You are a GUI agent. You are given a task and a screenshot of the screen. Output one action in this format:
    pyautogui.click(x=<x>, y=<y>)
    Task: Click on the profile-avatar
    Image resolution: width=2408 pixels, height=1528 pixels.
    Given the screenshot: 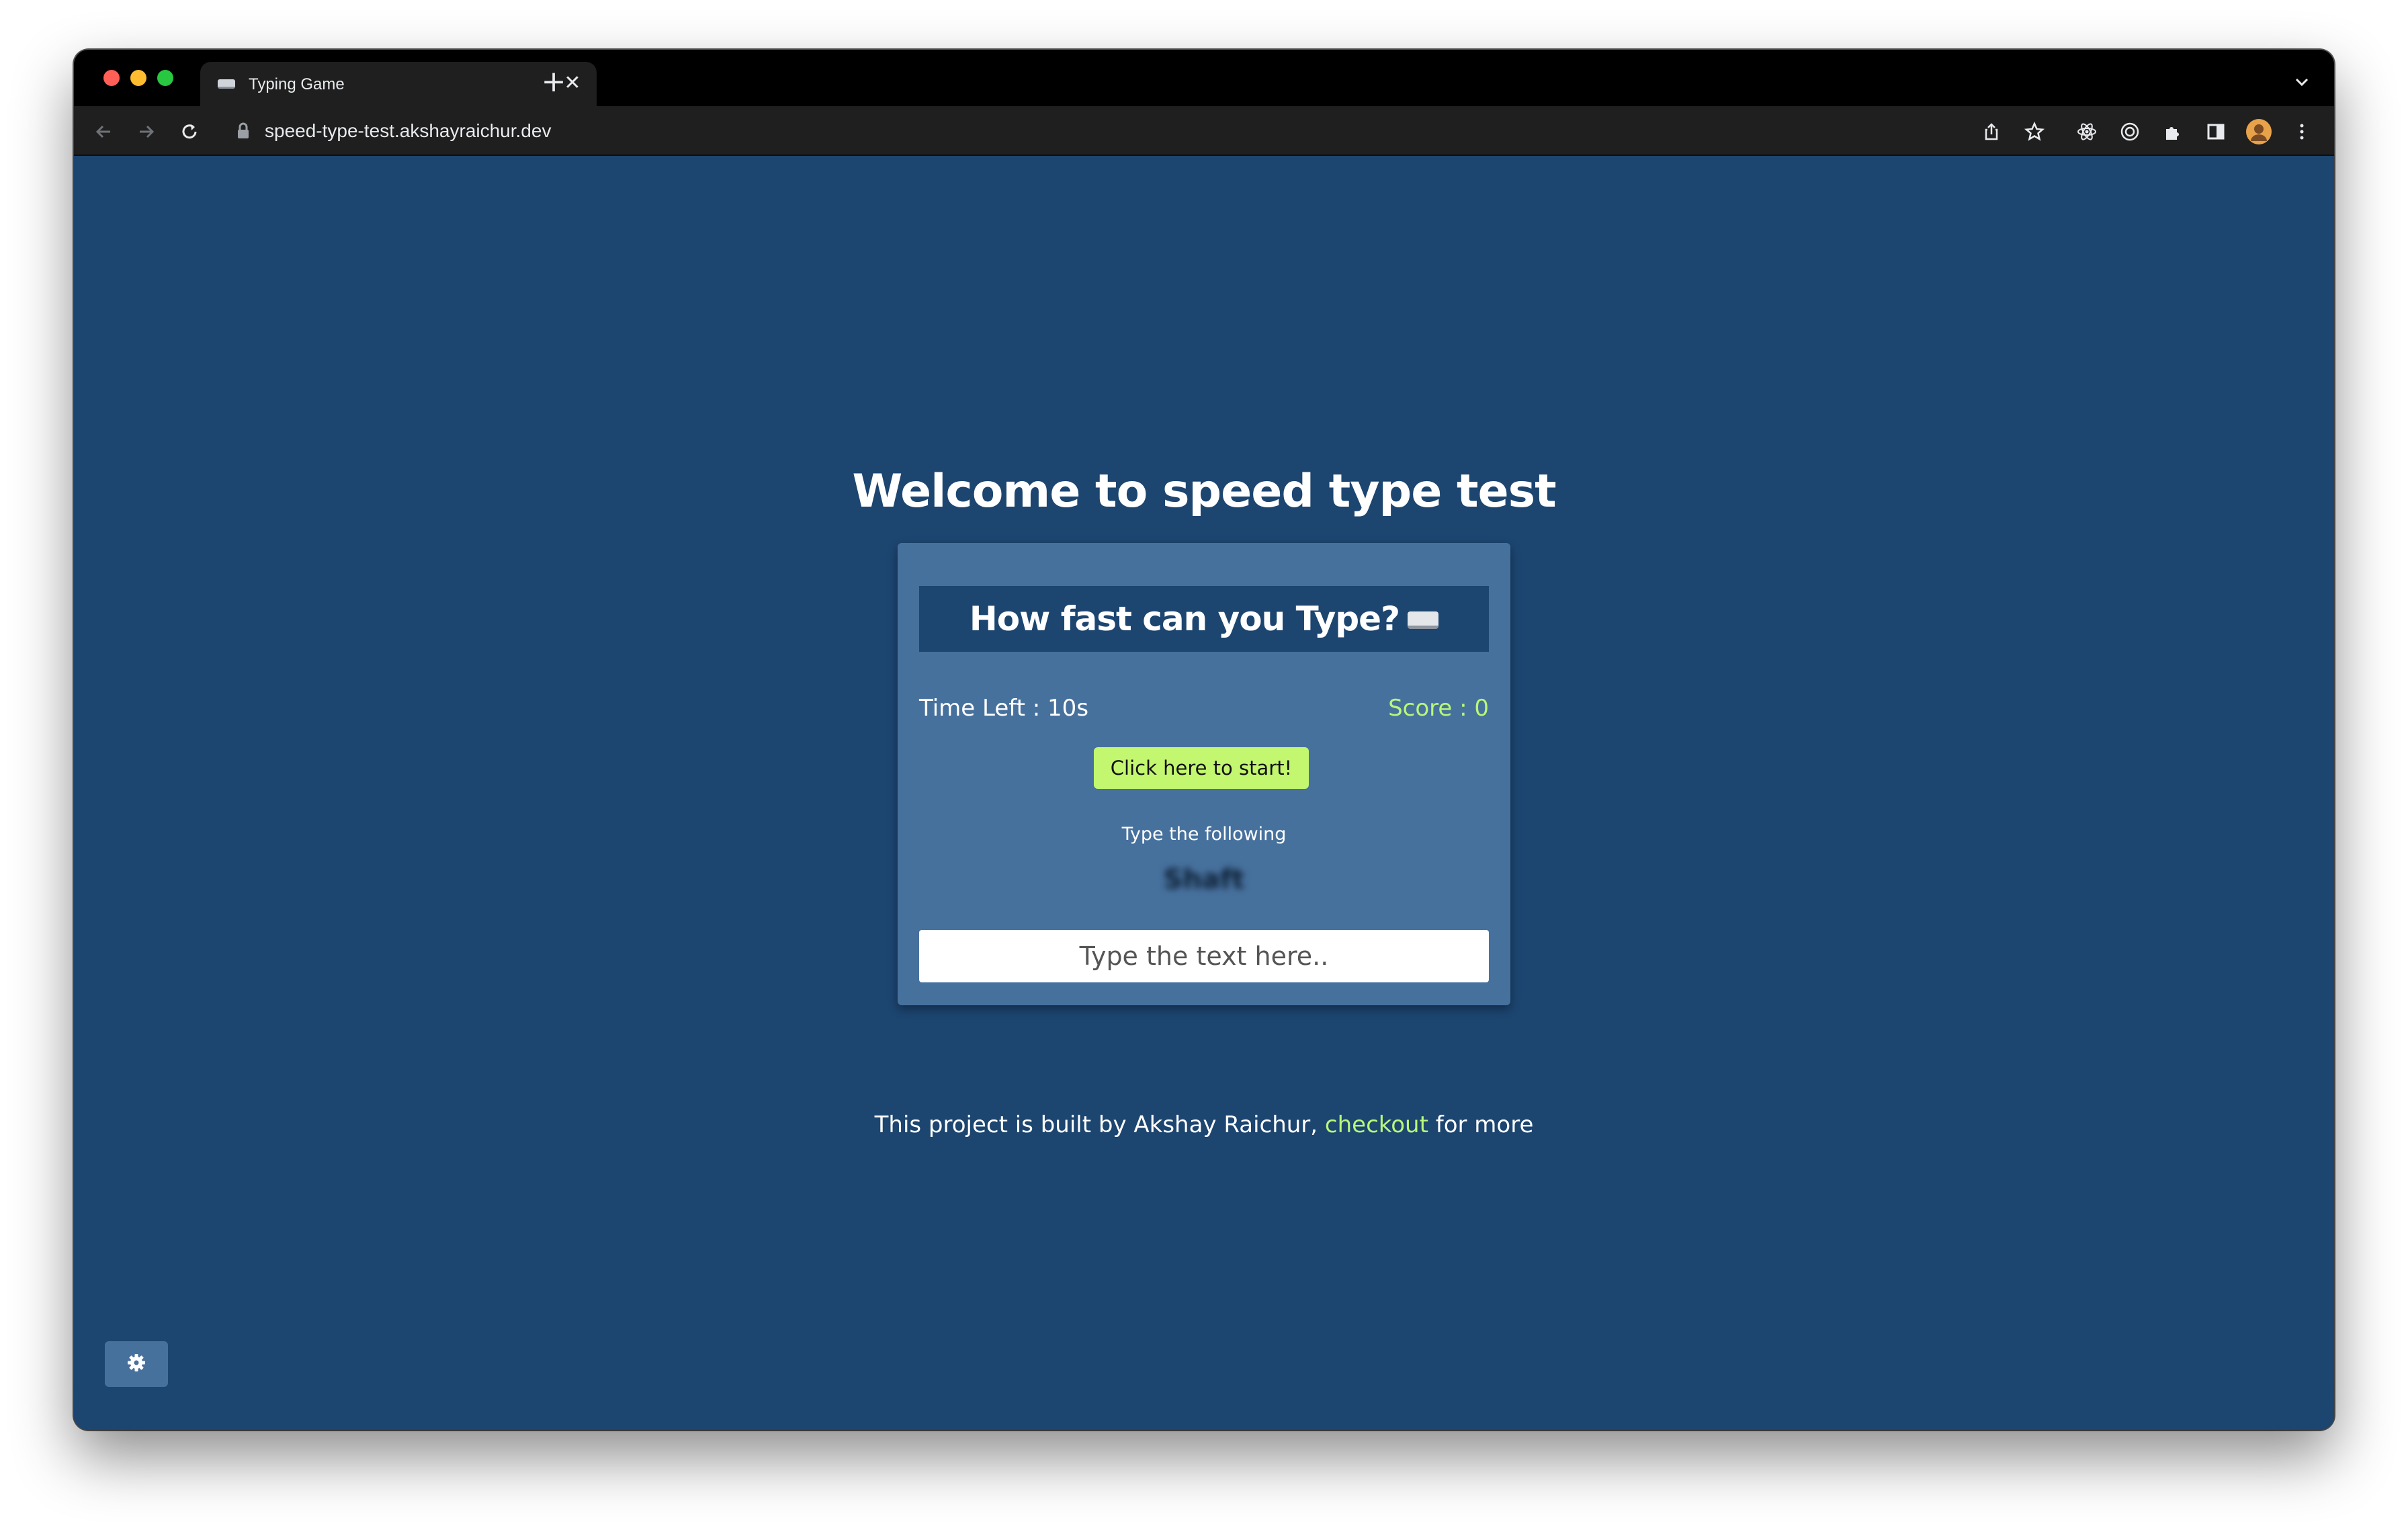 What is the action you would take?
    pyautogui.click(x=2258, y=131)
    